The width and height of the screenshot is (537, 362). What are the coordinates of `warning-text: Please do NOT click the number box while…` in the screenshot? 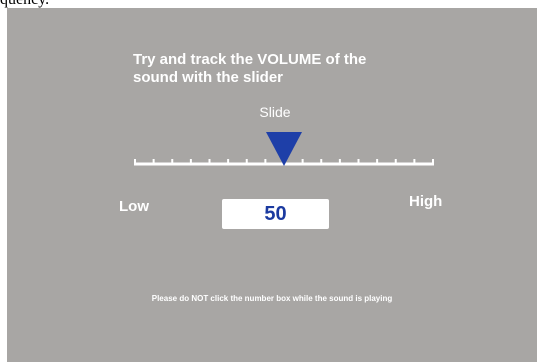 It's located at (272, 298).